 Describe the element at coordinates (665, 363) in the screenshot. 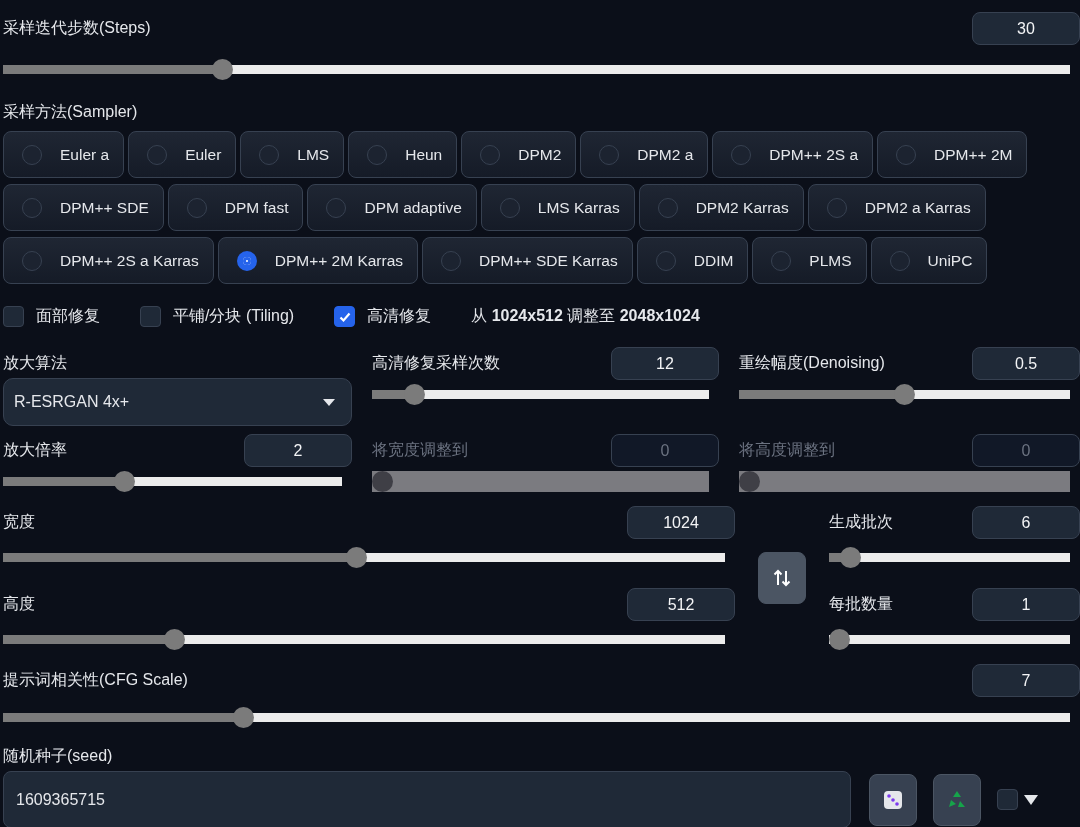

I see `number-input: 12` at that location.